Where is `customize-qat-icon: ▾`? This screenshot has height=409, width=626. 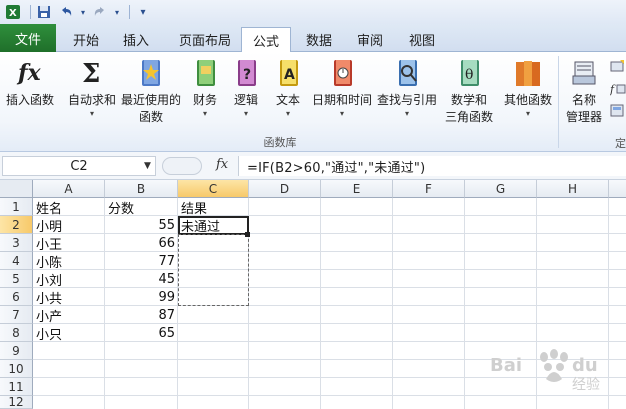 customize-qat-icon: ▾ is located at coordinates (143, 12).